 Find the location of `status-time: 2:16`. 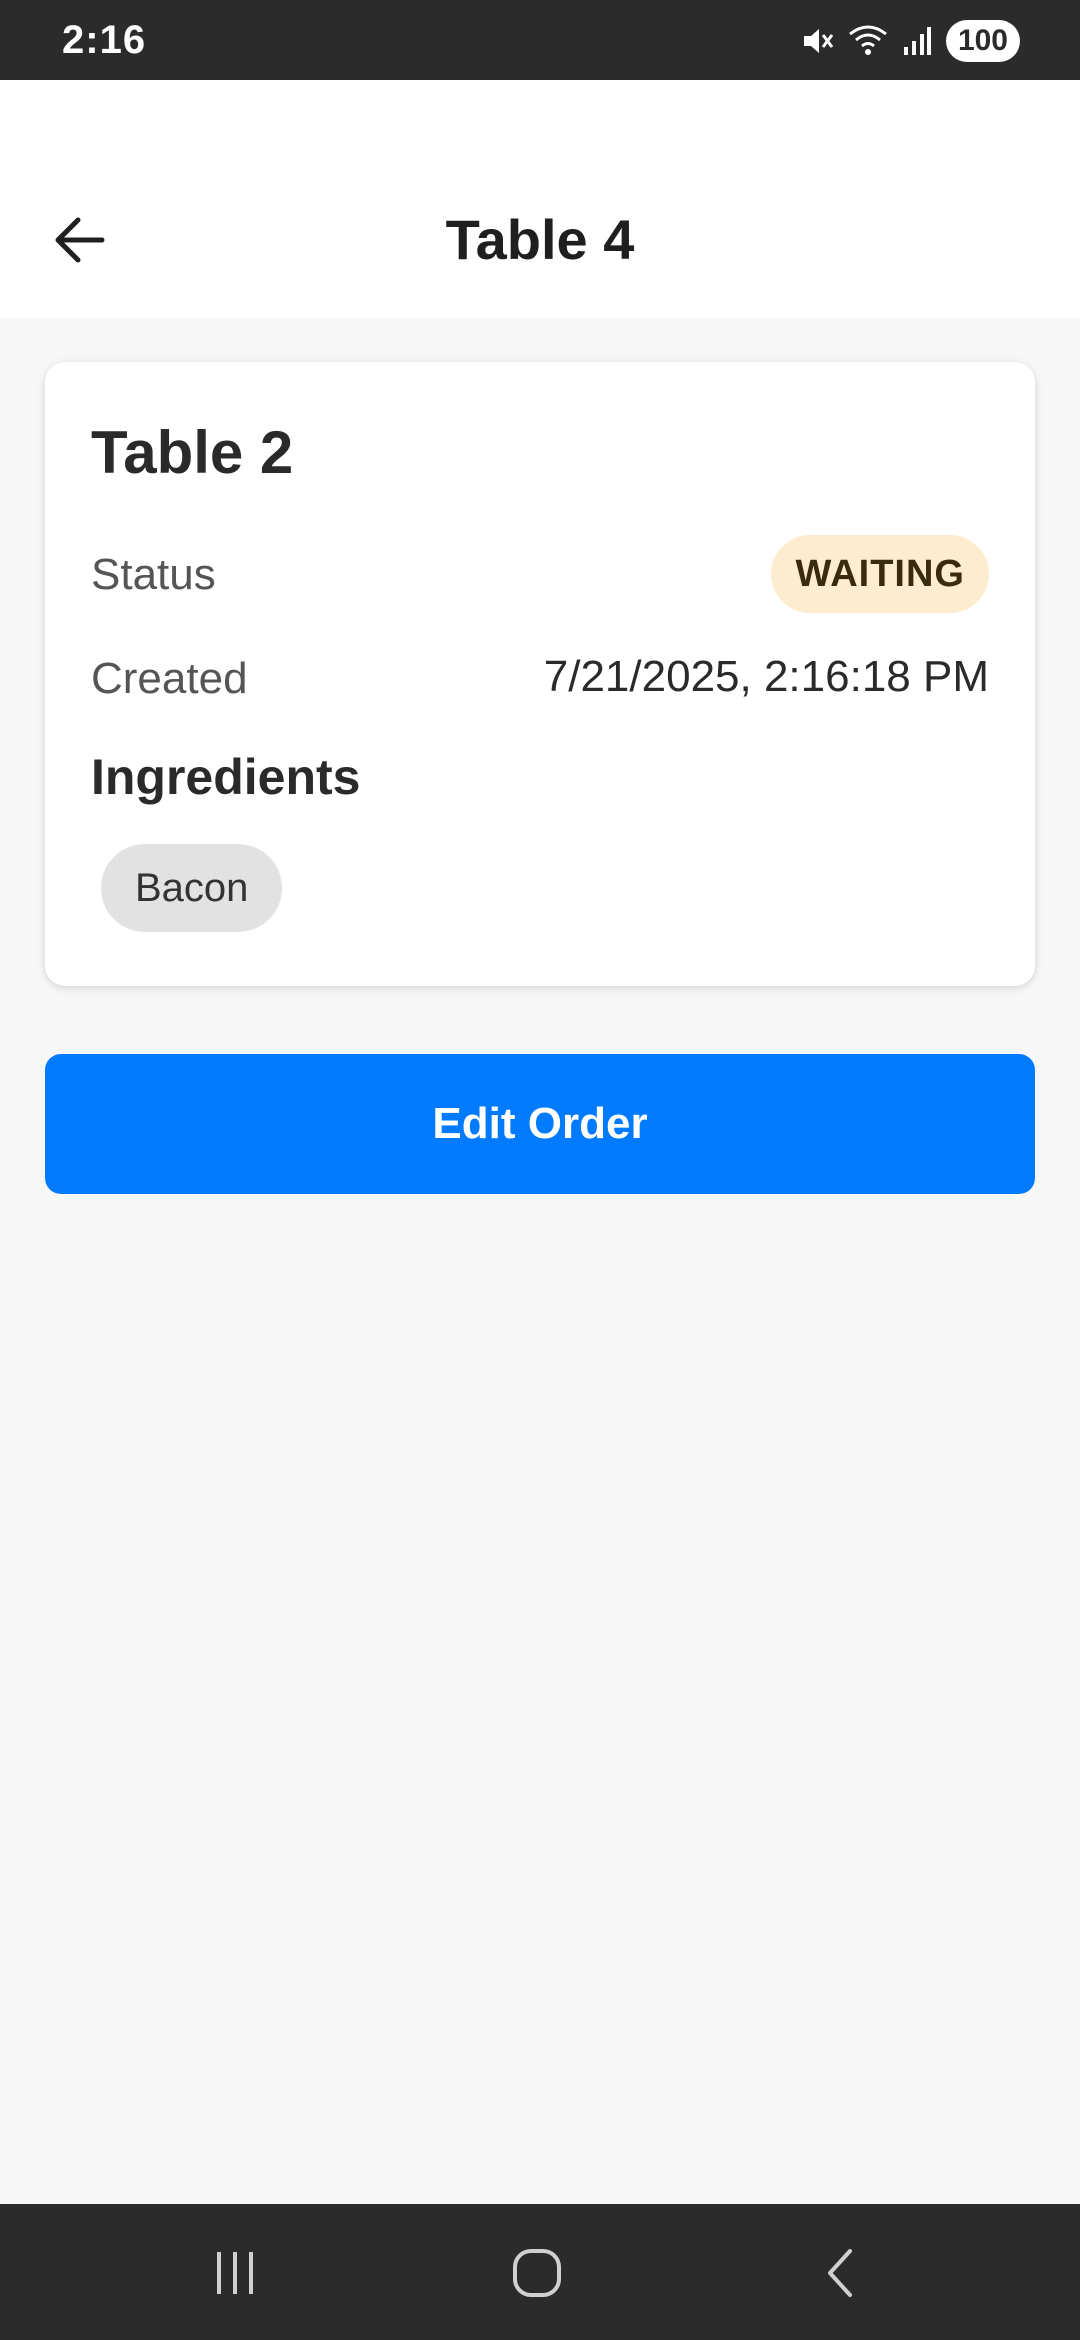

status-time: 2:16 is located at coordinates (104, 40).